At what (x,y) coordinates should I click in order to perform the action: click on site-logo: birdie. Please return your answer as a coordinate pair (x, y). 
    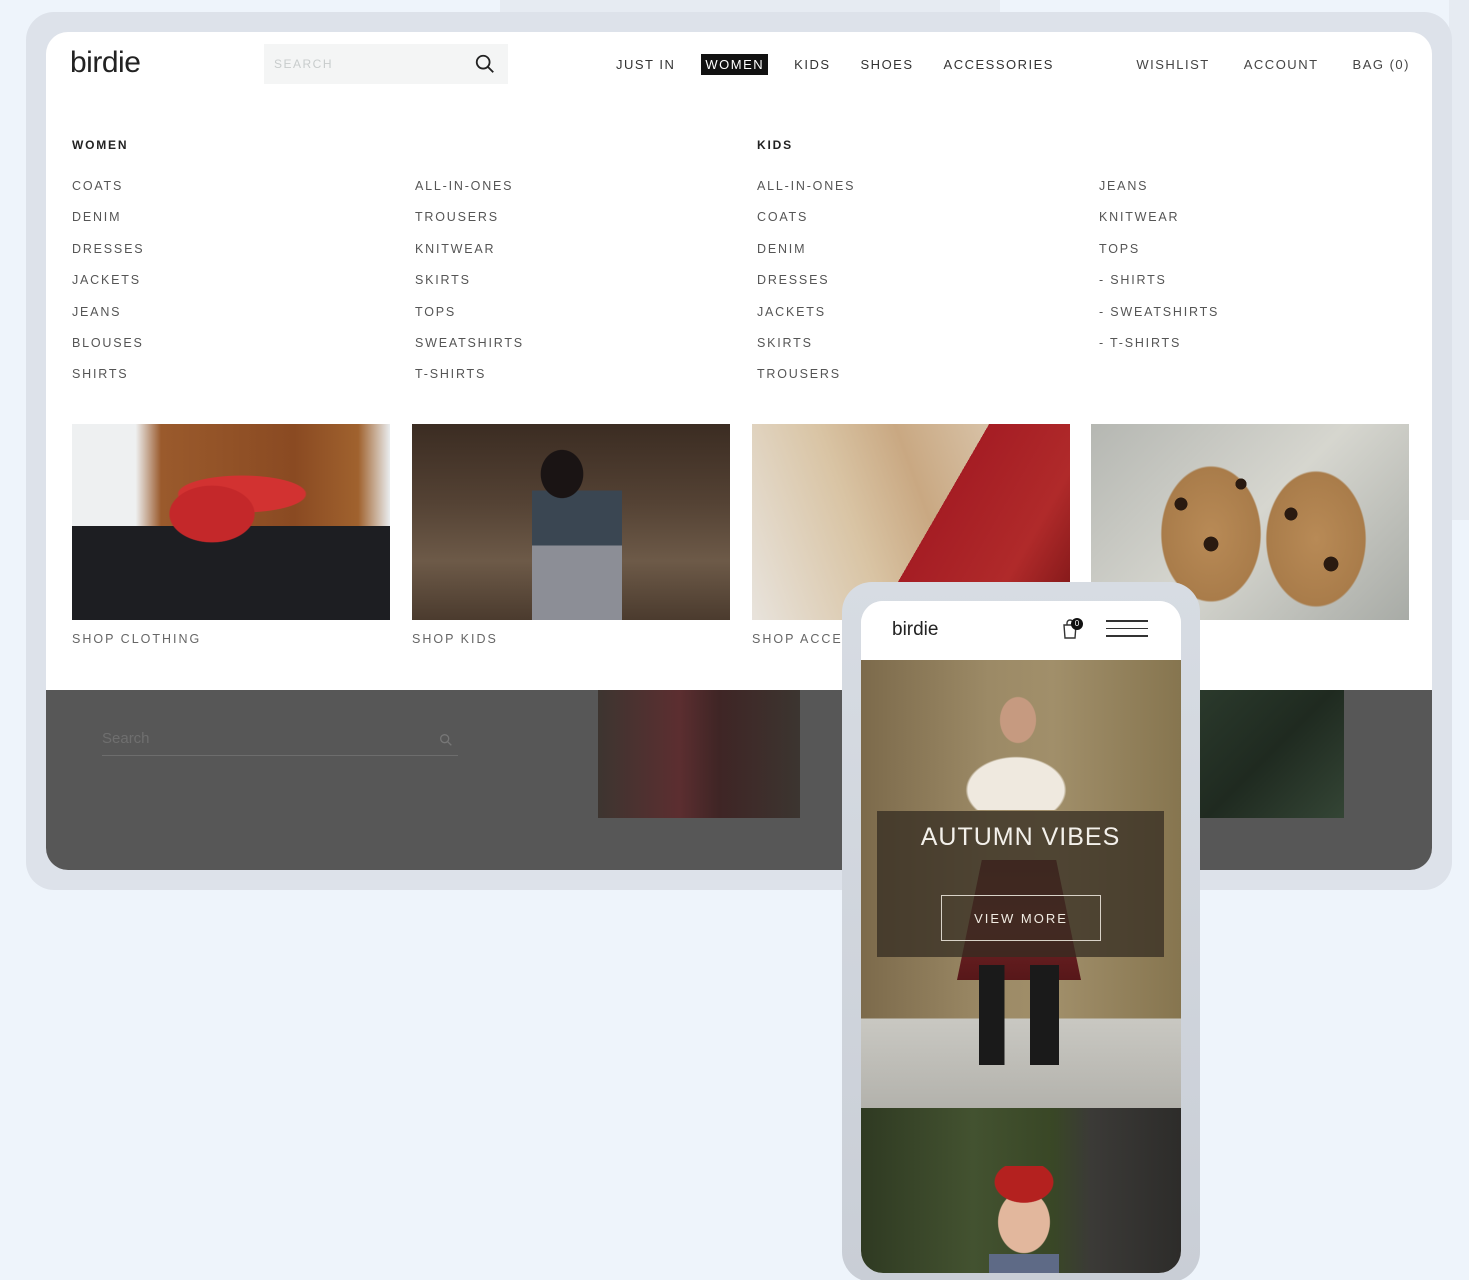
    Looking at the image, I should click on (105, 63).